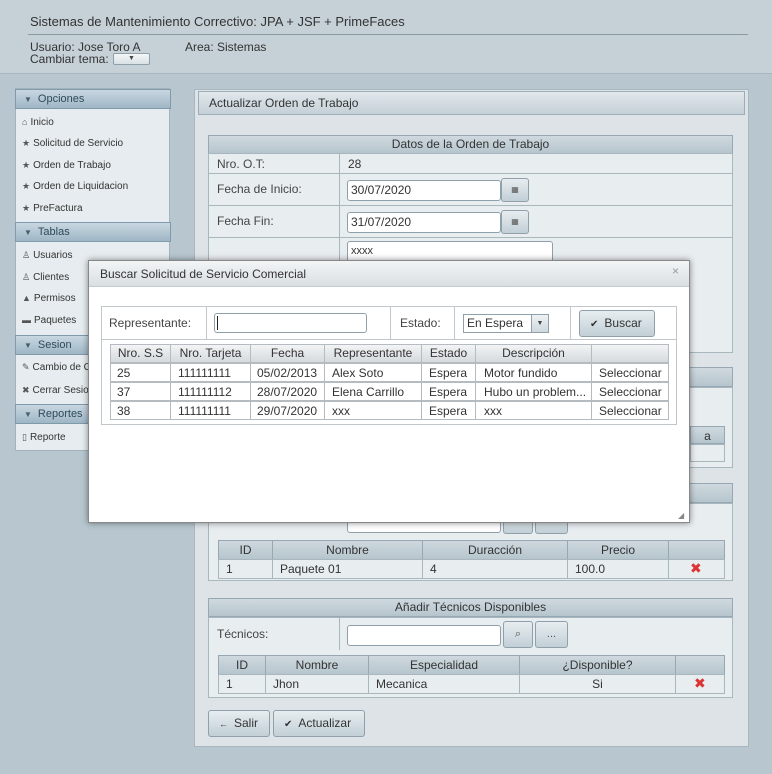  Describe the element at coordinates (47, 255) in the screenshot. I see `sidebar-item-usuarios: ♙ Usuarios` at that location.